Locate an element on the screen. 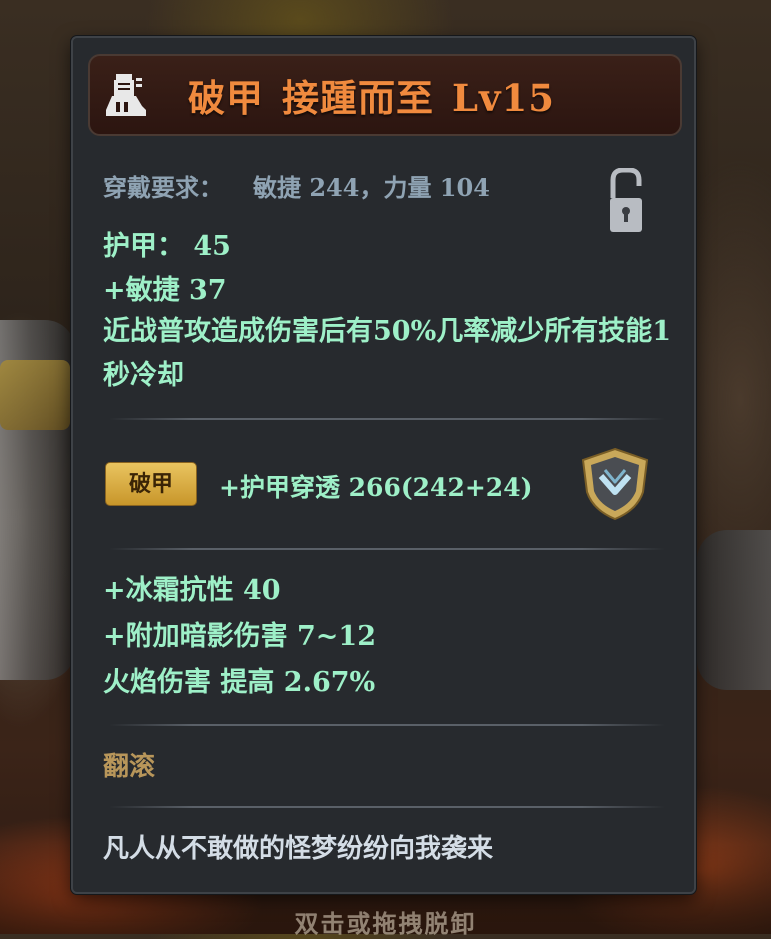  enchant-line: 火焰伤害 提高 2.67% is located at coordinates (239, 682).